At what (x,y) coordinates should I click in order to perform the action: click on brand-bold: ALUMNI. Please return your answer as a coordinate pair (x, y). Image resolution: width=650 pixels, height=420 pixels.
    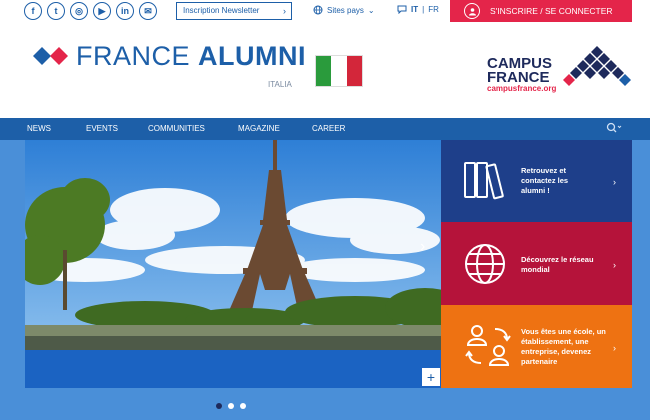
    Looking at the image, I should click on (252, 56).